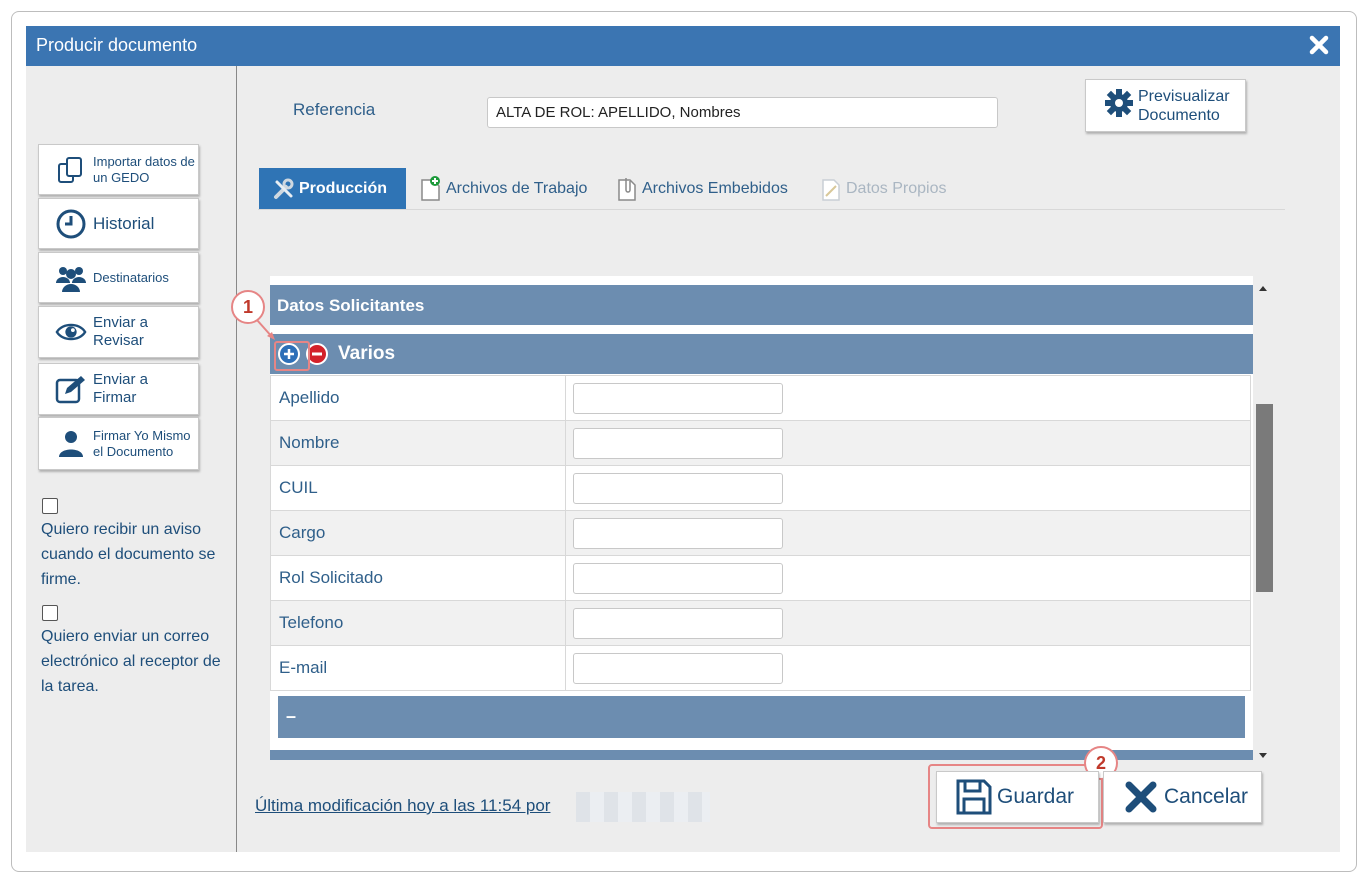 This screenshot has width=1369, height=886. I want to click on table-row: CUIL, so click(760, 488).